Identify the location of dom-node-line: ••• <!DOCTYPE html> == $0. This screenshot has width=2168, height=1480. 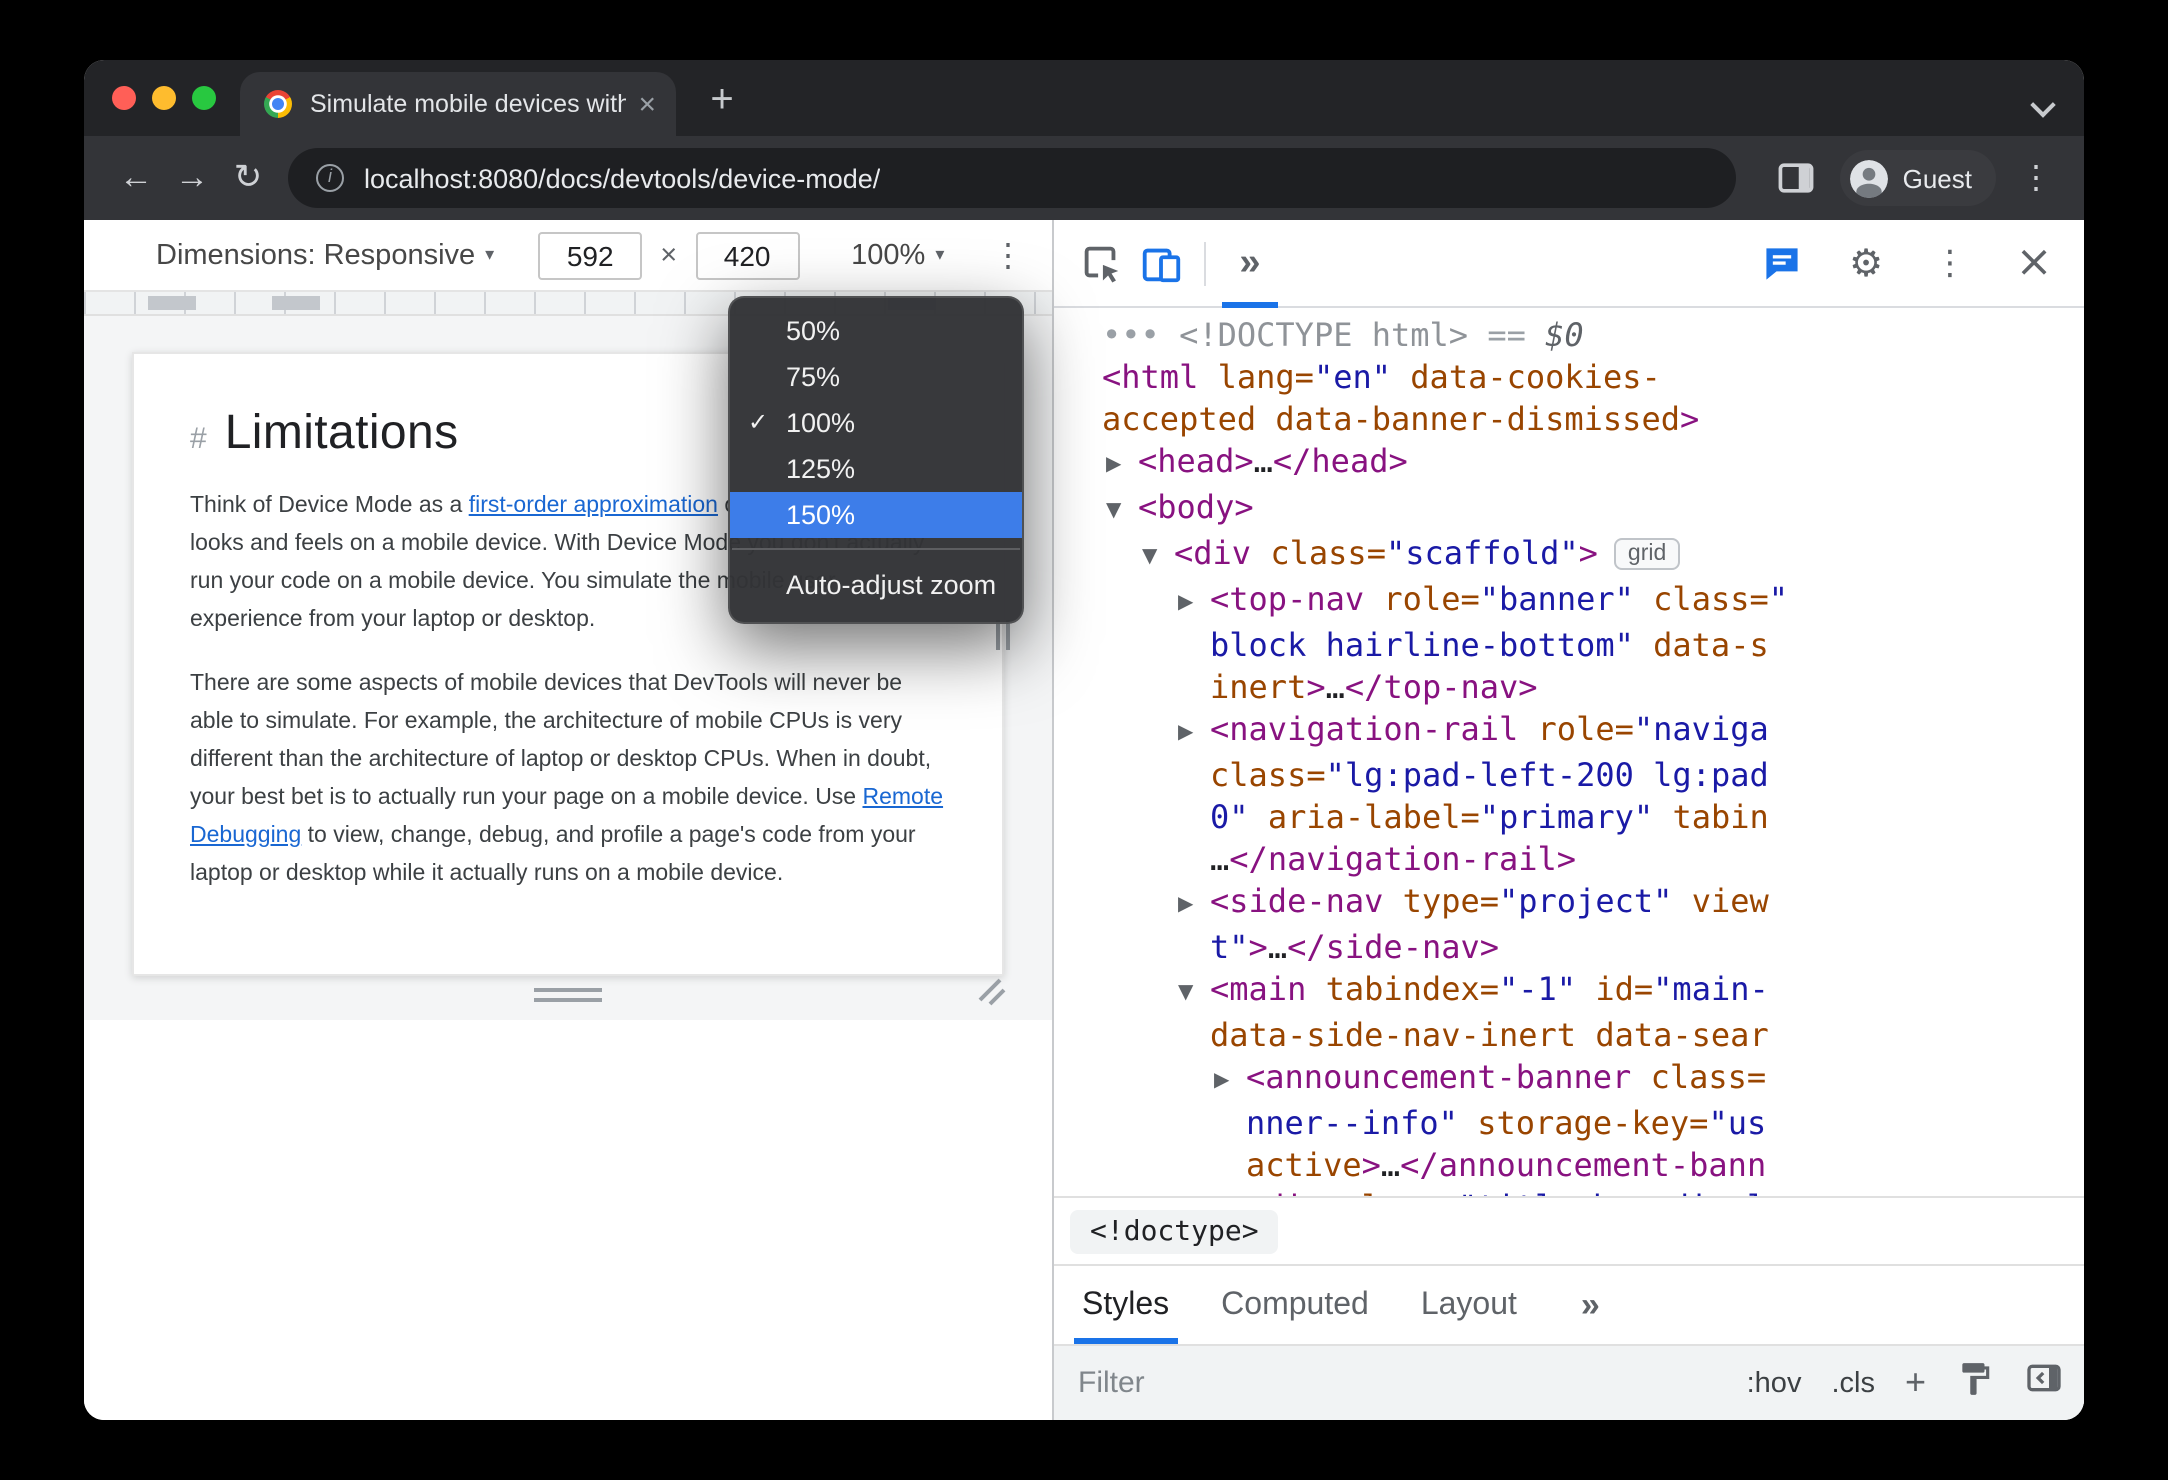
(1569, 335).